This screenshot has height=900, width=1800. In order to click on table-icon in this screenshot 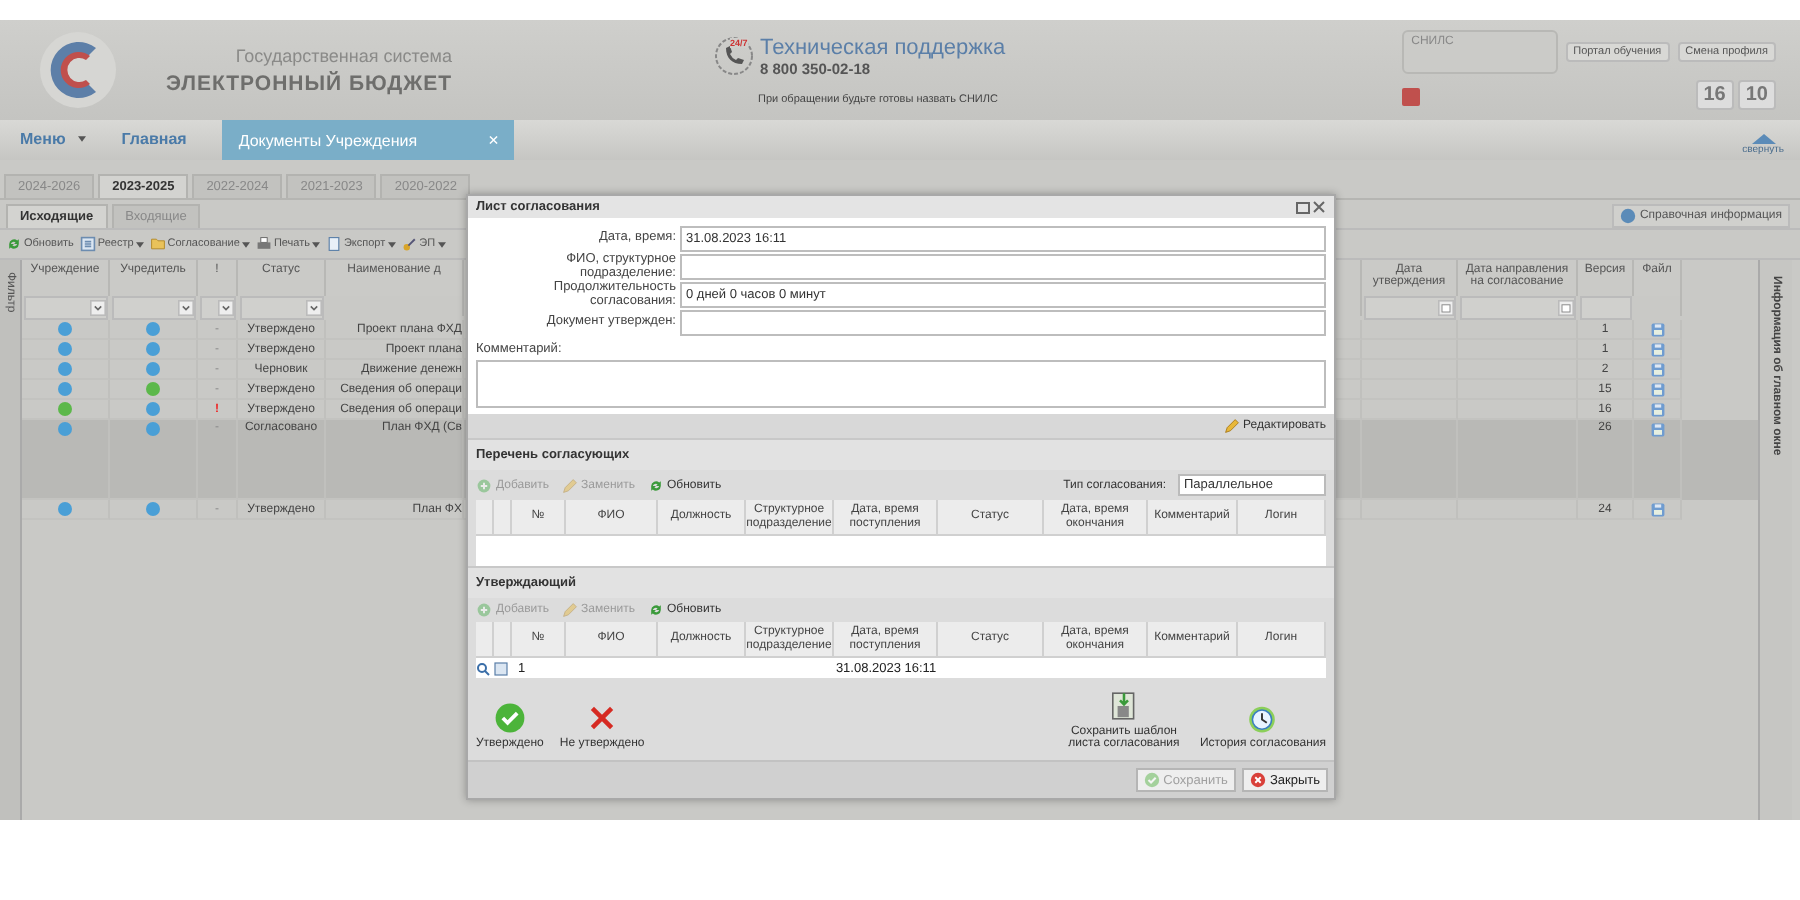, I will do `click(501, 668)`.